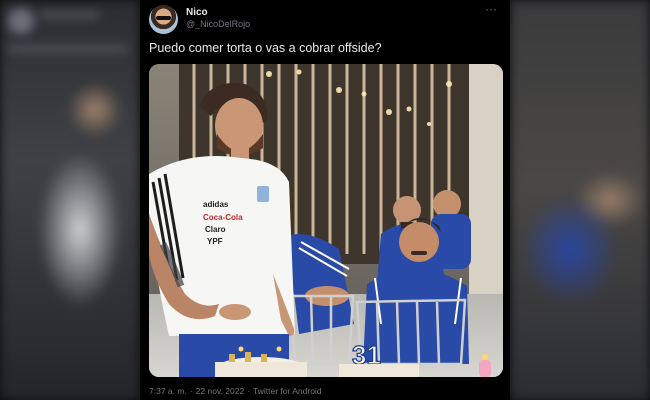  What do you see at coordinates (215, 229) in the screenshot?
I see `jersey-sponsor-2: Claro` at bounding box center [215, 229].